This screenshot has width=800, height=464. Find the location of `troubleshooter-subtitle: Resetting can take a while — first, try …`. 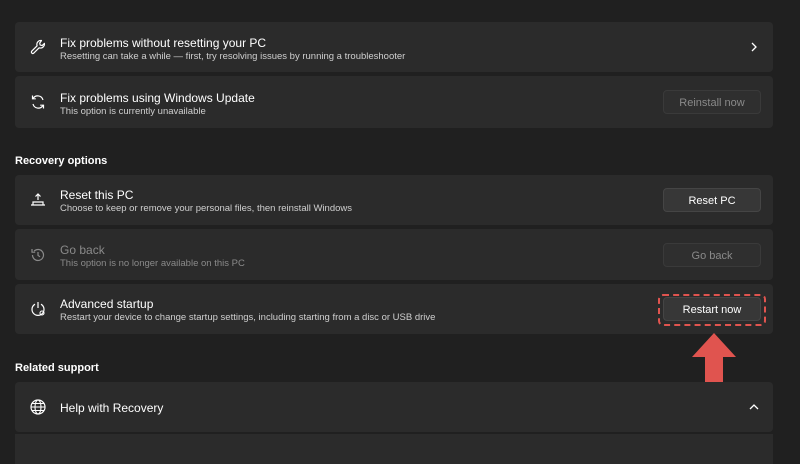

troubleshooter-subtitle: Resetting can take a while — first, try … is located at coordinates (233, 56).